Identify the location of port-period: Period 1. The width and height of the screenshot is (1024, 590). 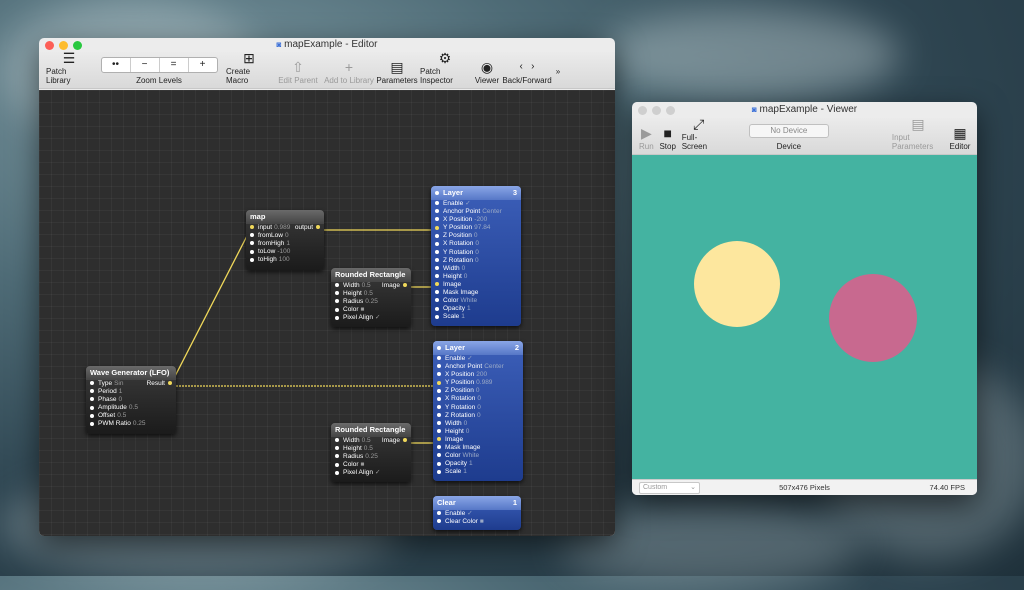
(131, 392).